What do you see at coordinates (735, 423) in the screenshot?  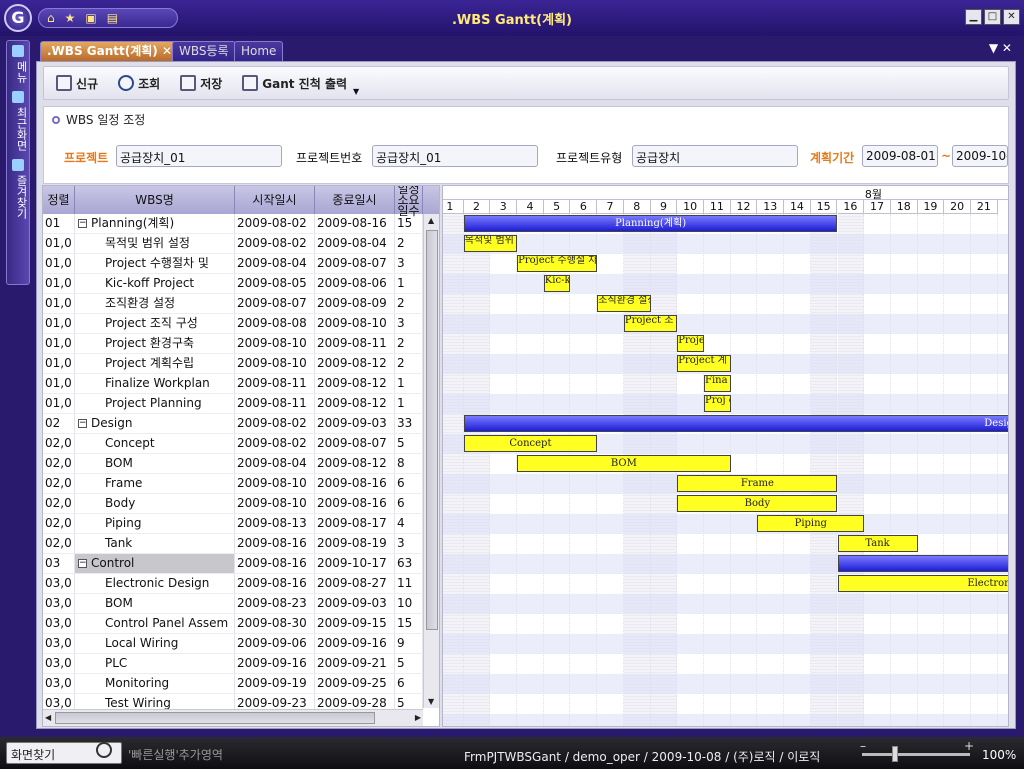 I see `gantt-bar: Design` at bounding box center [735, 423].